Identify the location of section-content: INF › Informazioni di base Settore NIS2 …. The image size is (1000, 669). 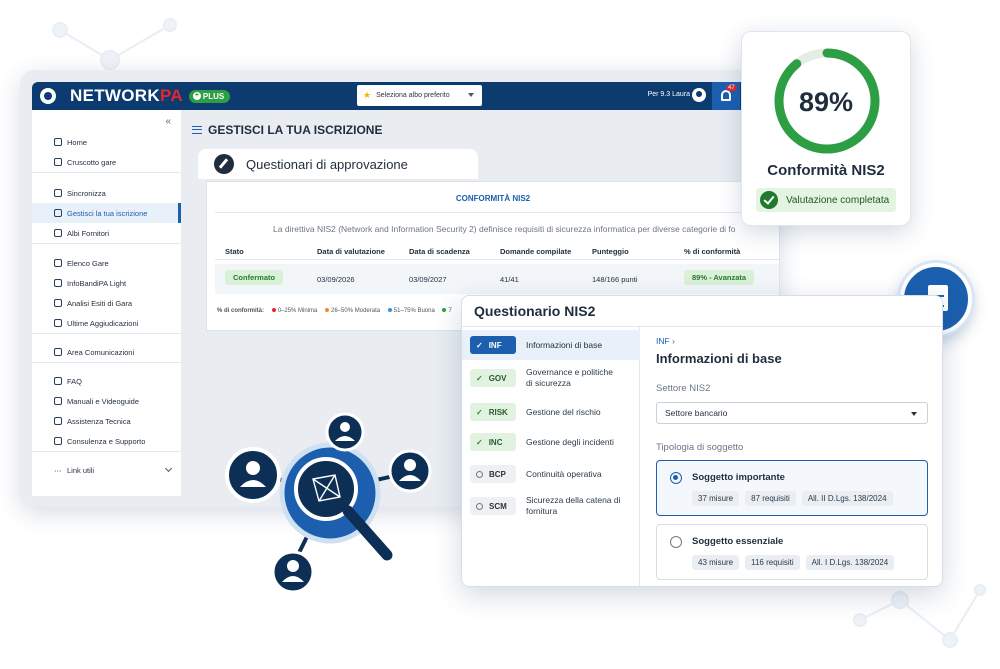
(792, 458).